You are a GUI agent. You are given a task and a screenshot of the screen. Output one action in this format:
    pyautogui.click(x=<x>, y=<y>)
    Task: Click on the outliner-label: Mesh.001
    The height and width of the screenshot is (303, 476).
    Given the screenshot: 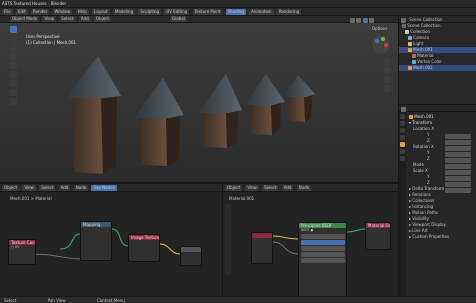 What is the action you would take?
    pyautogui.click(x=423, y=49)
    